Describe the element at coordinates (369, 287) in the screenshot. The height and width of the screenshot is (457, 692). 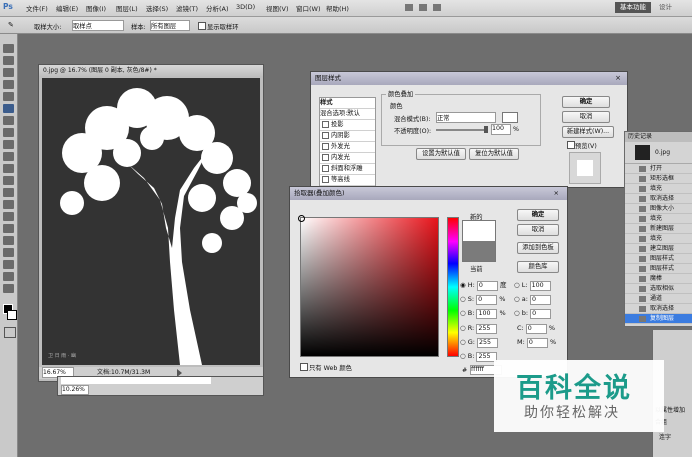
I see `saturation-brightness-field` at that location.